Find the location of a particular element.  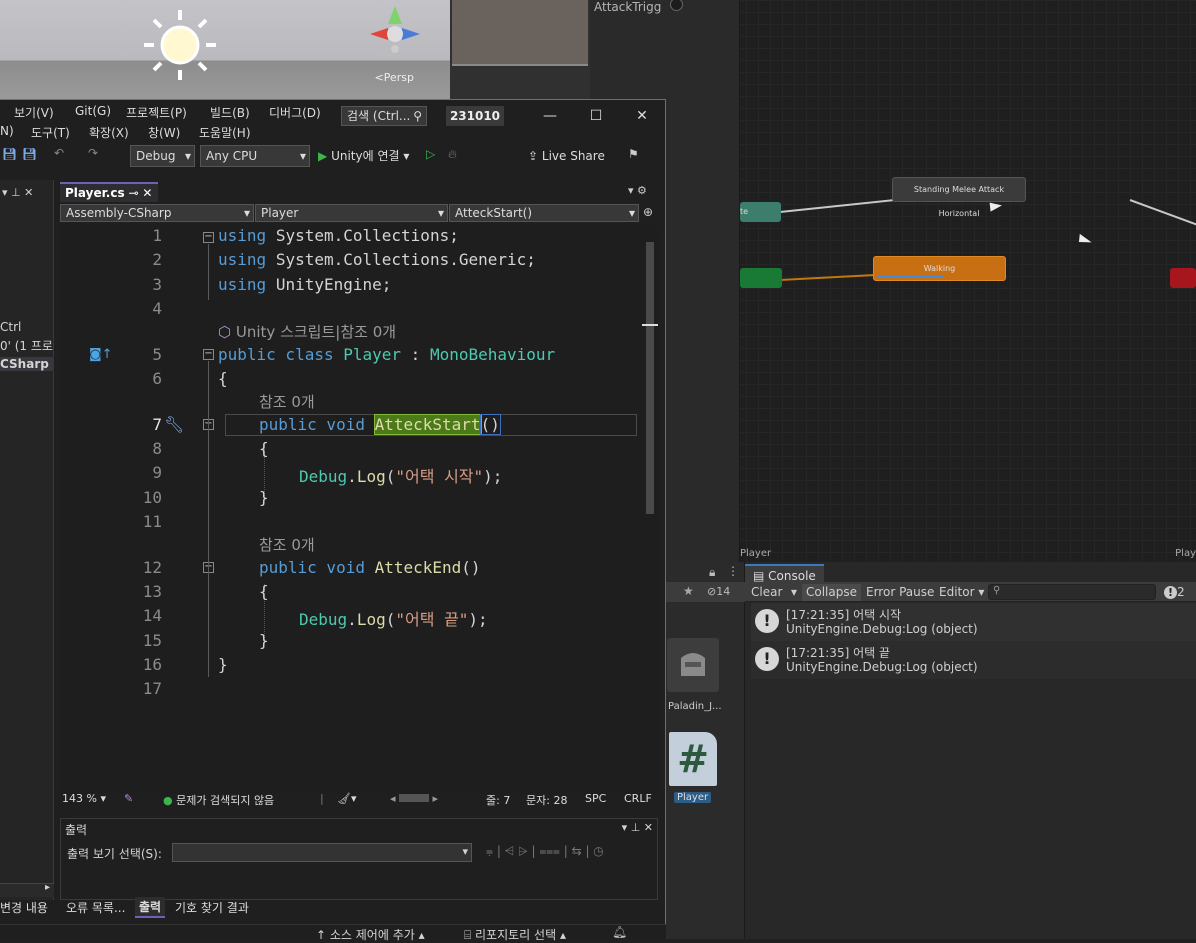

live-share-button: ⇪ Live Share is located at coordinates (566, 156).